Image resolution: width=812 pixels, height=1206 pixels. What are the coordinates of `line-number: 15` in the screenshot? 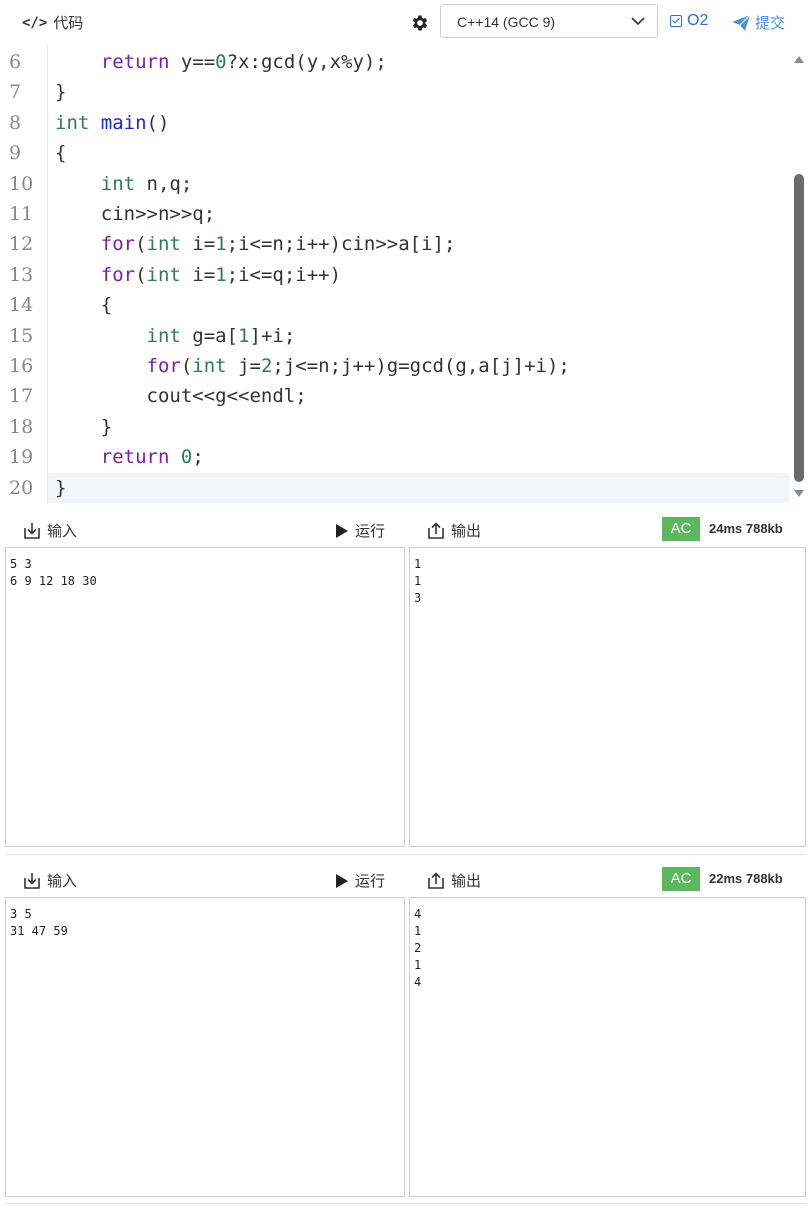 It's located at (21, 335).